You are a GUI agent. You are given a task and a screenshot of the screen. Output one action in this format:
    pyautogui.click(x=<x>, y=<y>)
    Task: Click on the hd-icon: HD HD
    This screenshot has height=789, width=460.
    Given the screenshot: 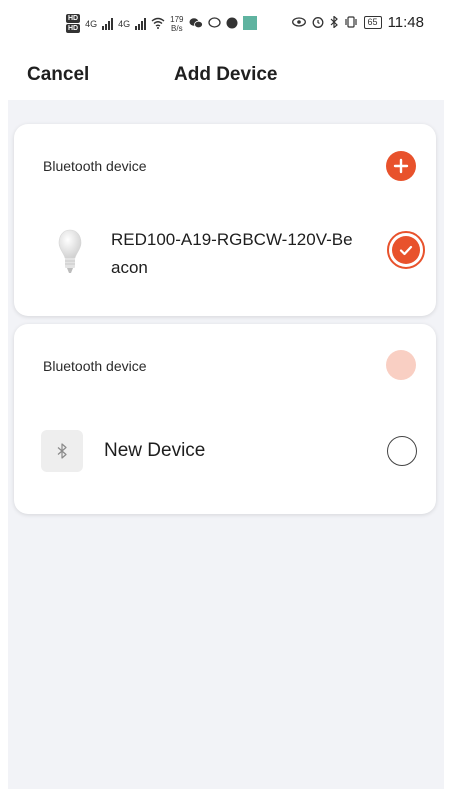 What is the action you would take?
    pyautogui.click(x=73, y=23)
    